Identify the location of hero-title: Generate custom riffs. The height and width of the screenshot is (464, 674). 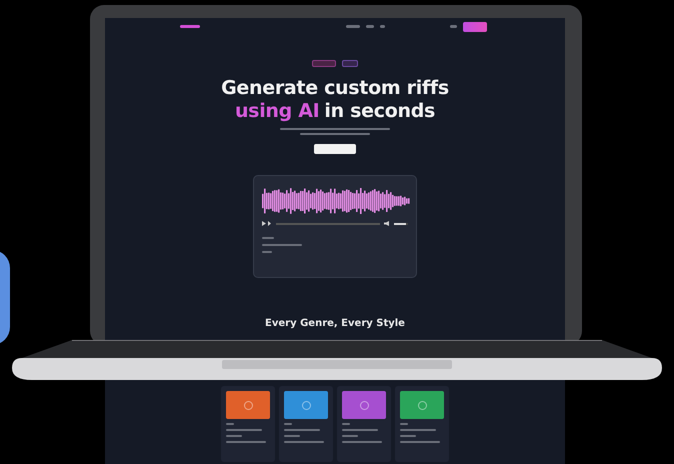
(335, 88).